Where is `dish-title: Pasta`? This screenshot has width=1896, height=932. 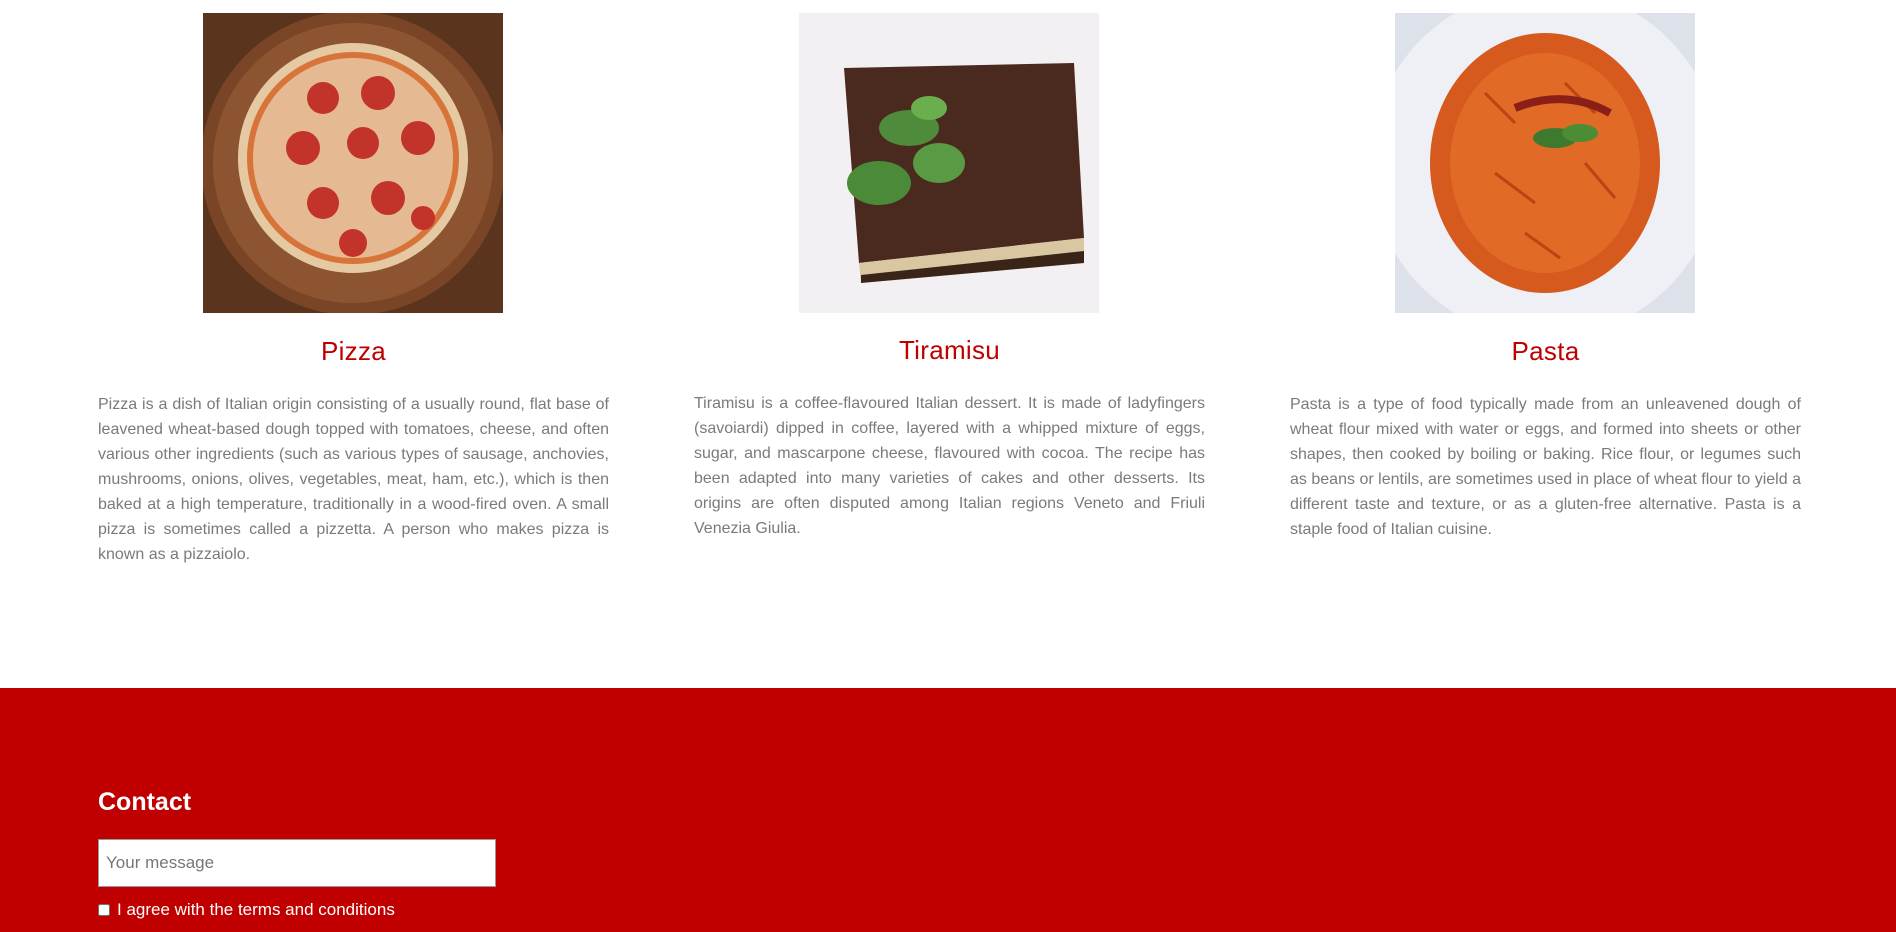 dish-title: Pasta is located at coordinates (1545, 351).